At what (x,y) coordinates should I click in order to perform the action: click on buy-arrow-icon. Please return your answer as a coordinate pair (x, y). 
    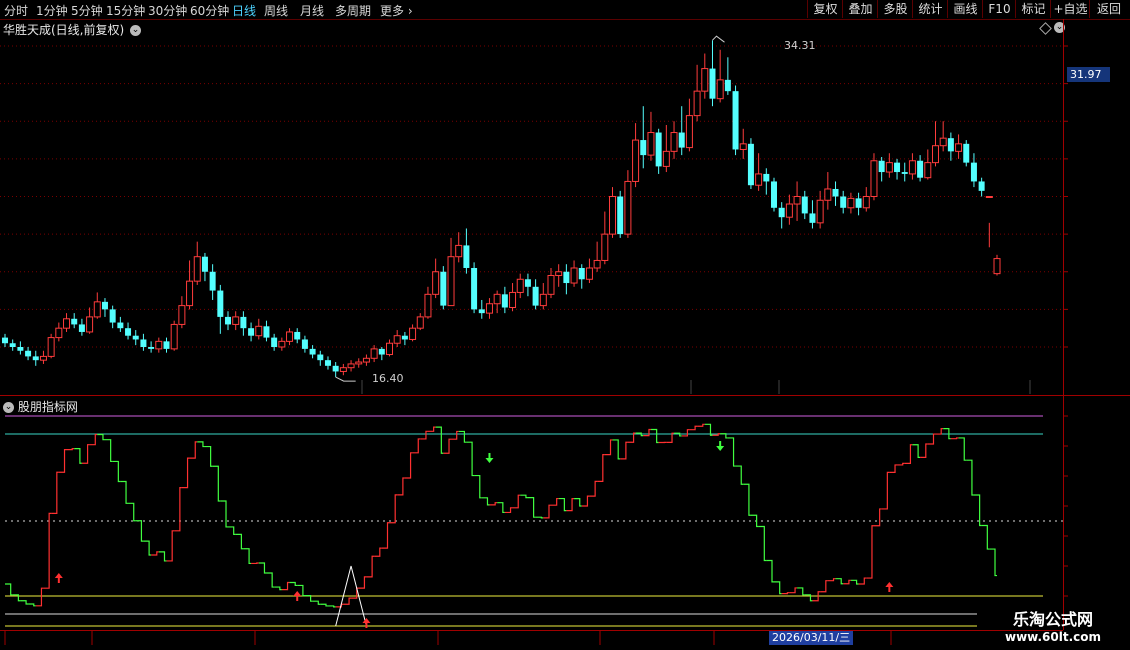
    Looking at the image, I should click on (889, 584).